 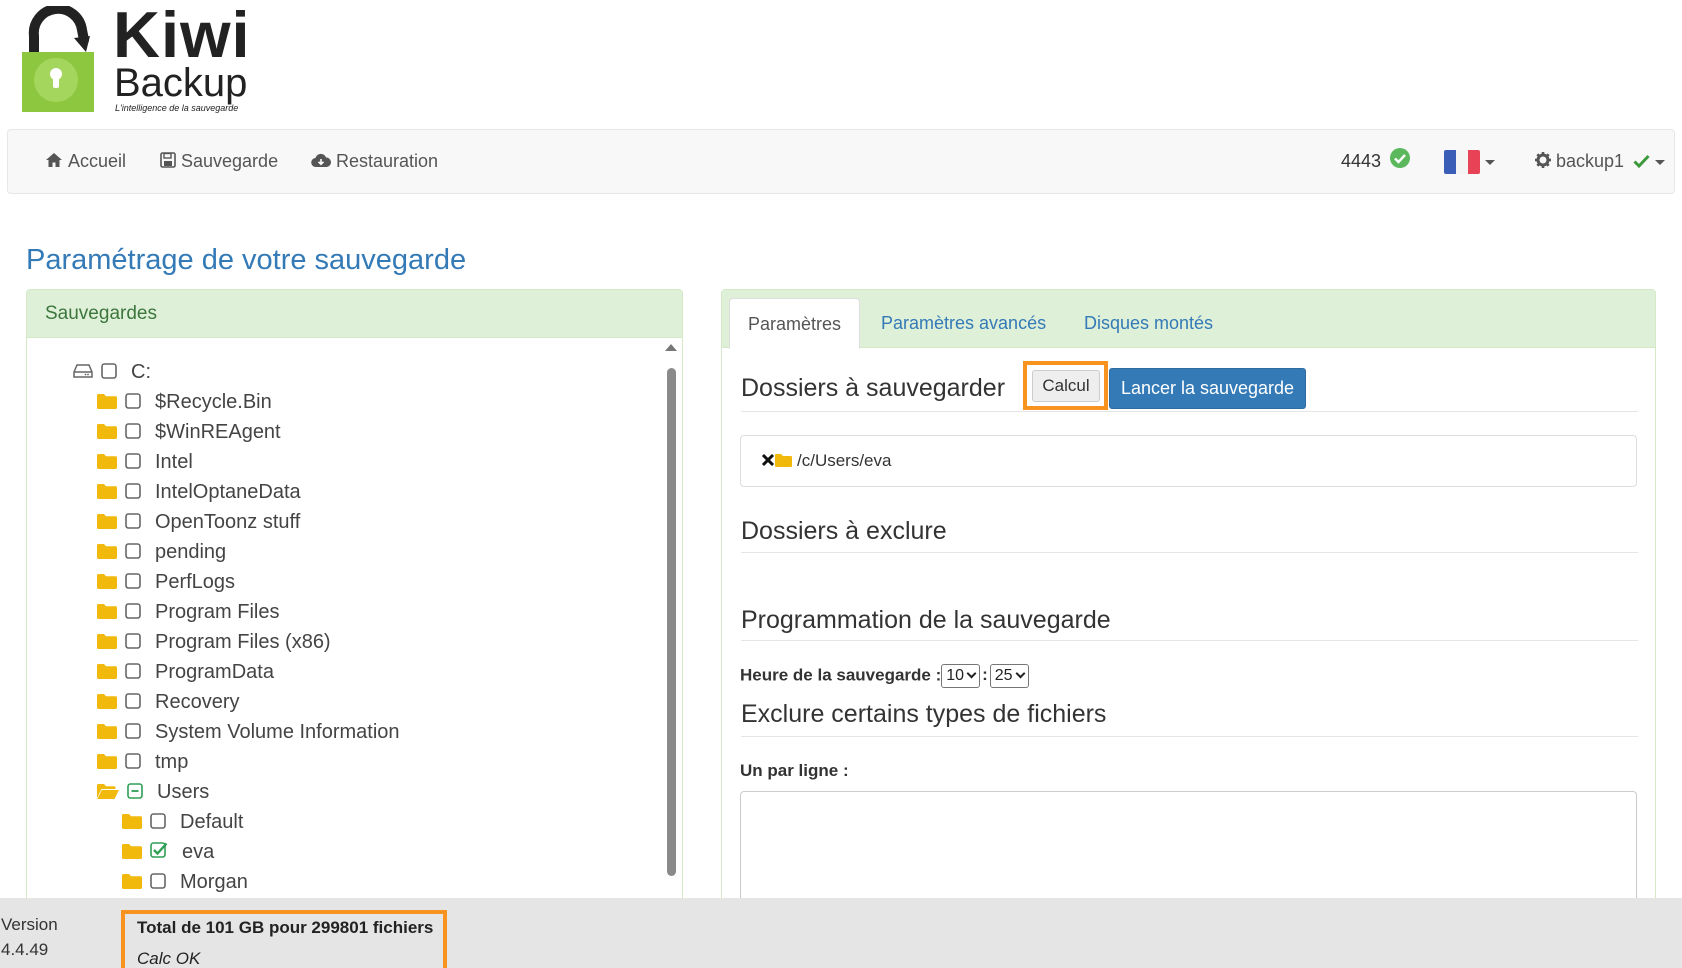 What do you see at coordinates (961, 676) in the screenshot?
I see `hour-select: 10` at bounding box center [961, 676].